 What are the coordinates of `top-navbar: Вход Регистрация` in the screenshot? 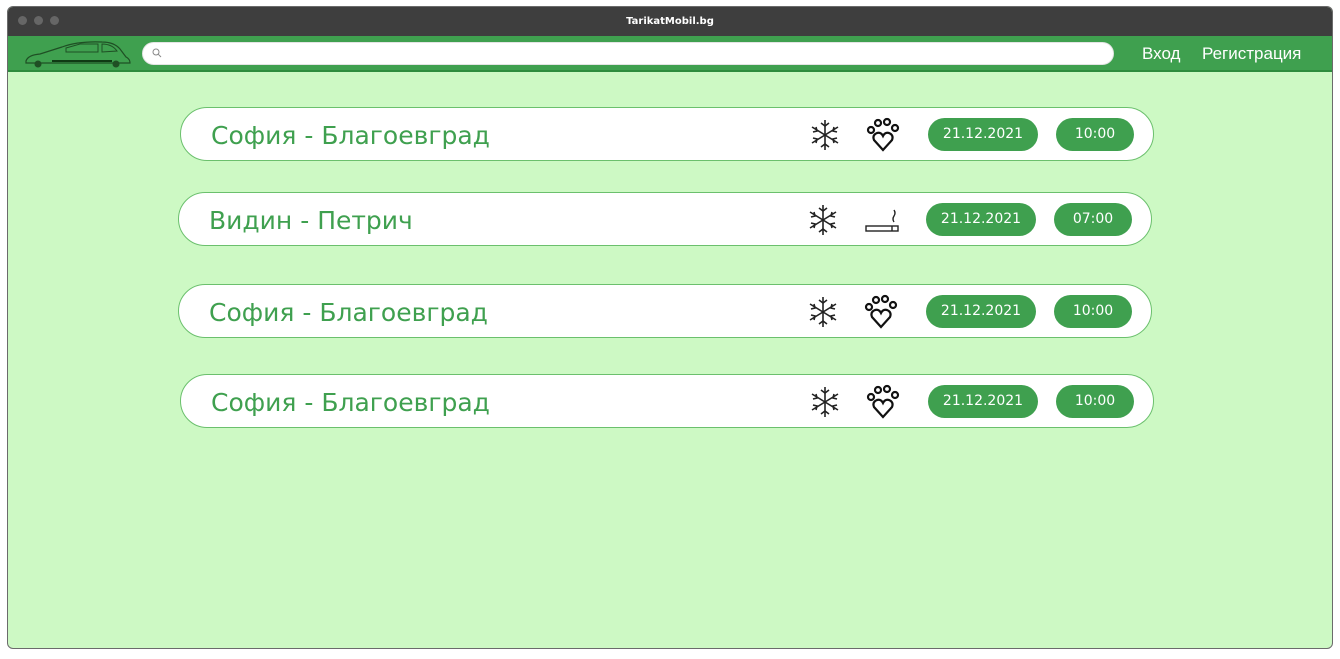 It's located at (670, 54).